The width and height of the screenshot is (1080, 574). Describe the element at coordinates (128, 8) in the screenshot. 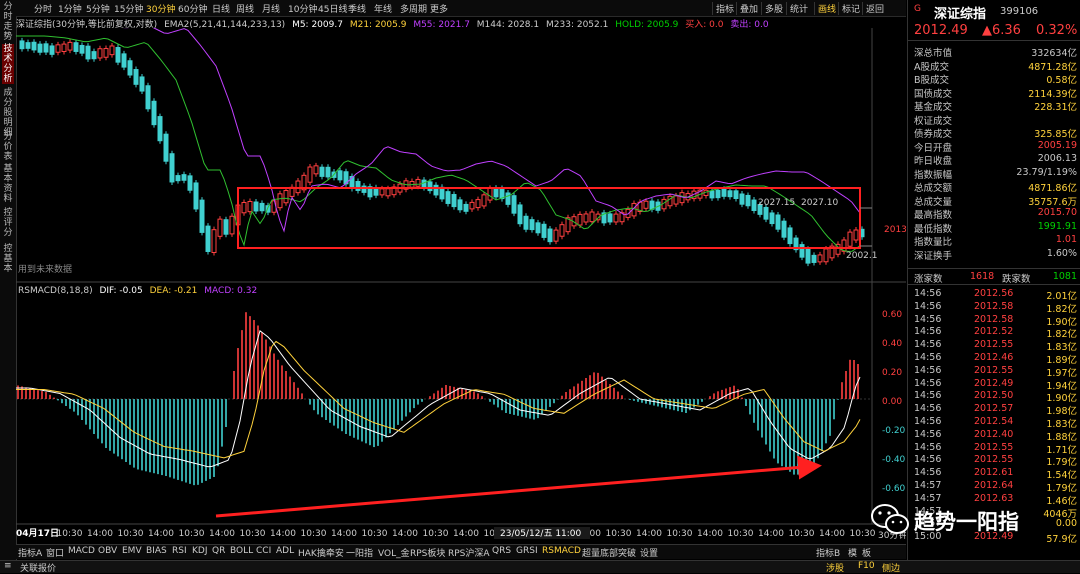

I see `tab-period-3: 15分钟` at that location.